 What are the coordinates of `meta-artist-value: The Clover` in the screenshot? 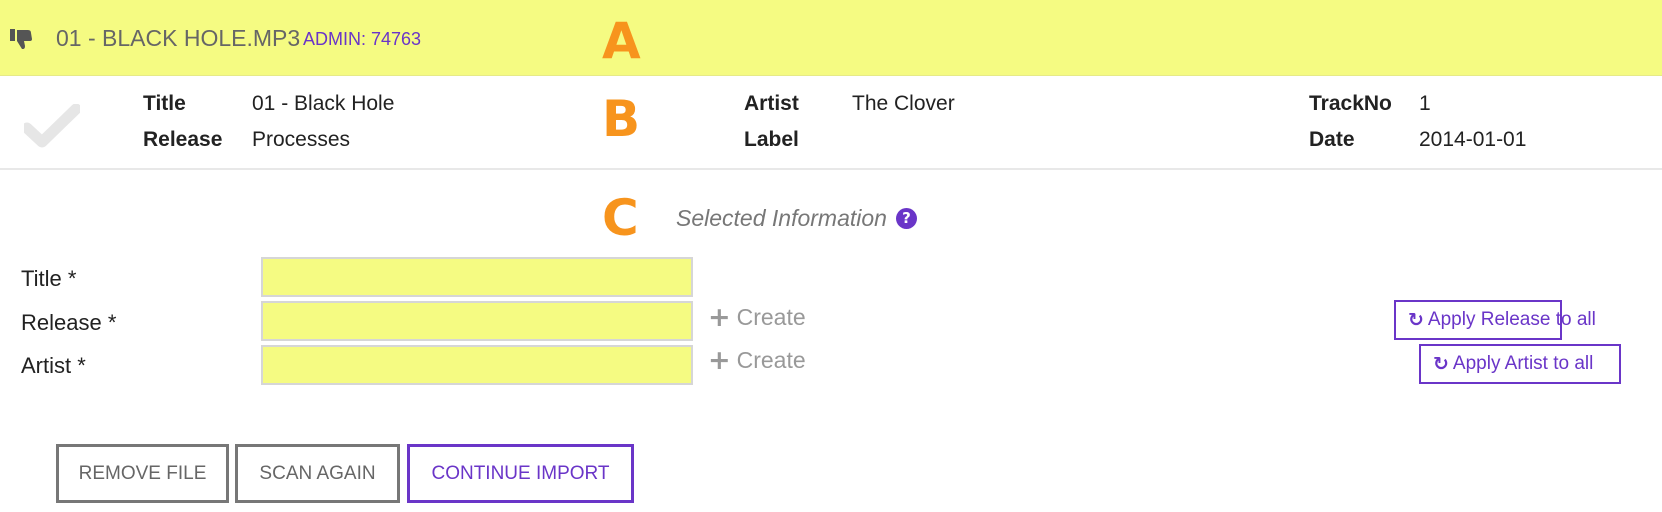 It's located at (903, 103).